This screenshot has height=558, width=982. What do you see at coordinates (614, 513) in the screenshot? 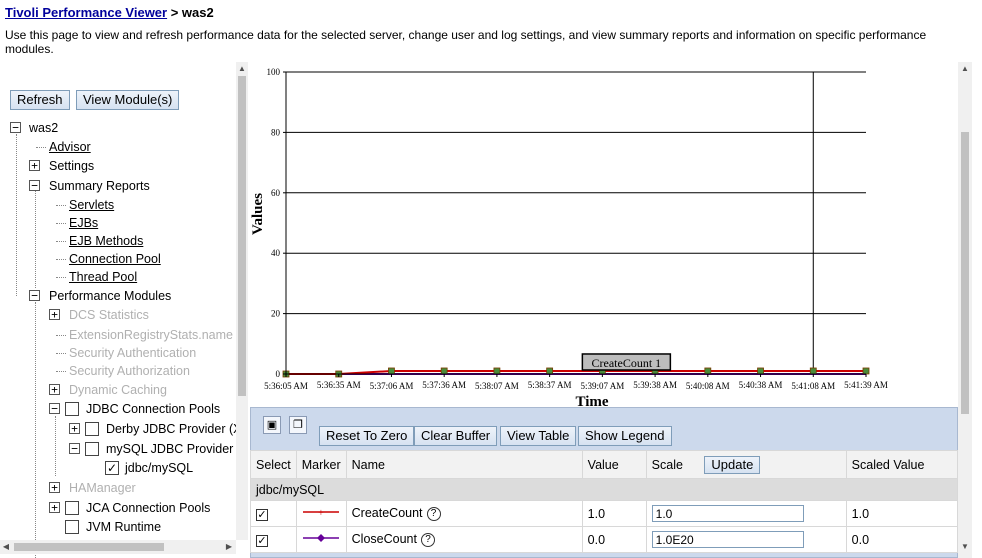
I see `row-value: 1.0` at bounding box center [614, 513].